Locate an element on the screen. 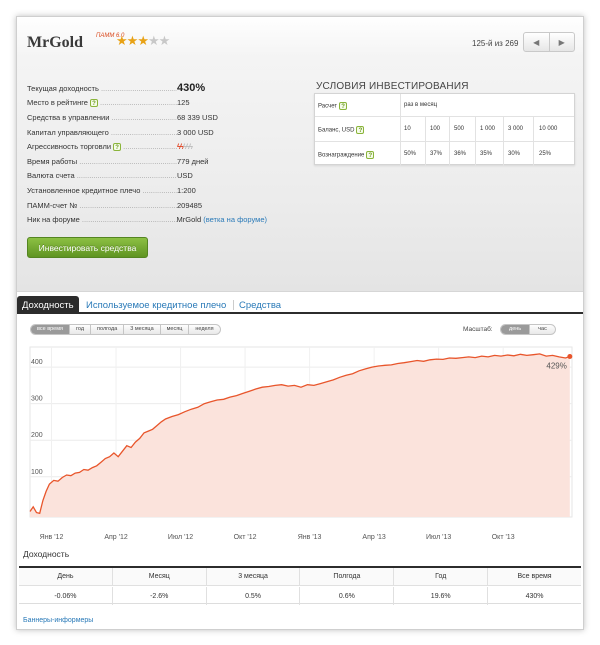 The height and width of the screenshot is (645, 600). stat-value-text: 68 339 USD is located at coordinates (197, 117).